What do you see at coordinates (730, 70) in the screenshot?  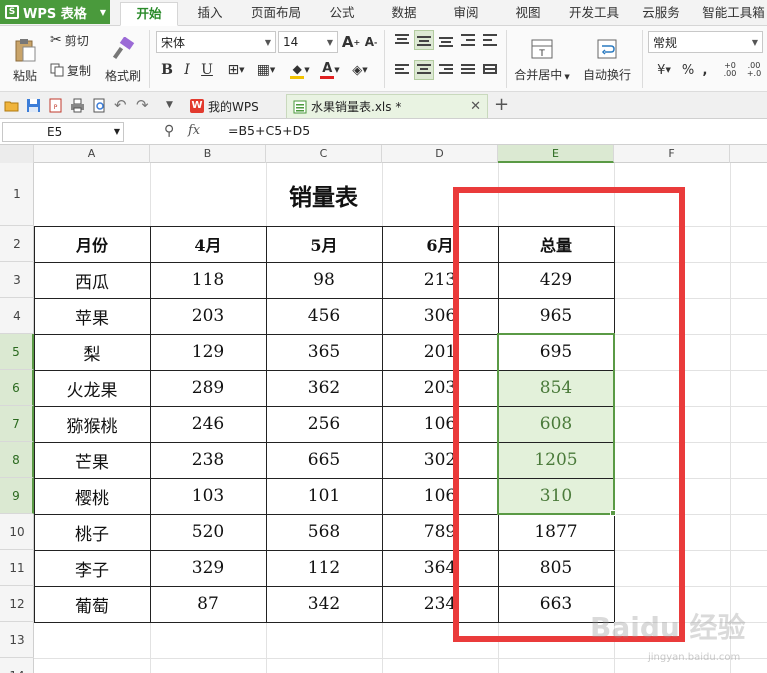 I see `increase-decimal-icon: +0.00` at bounding box center [730, 70].